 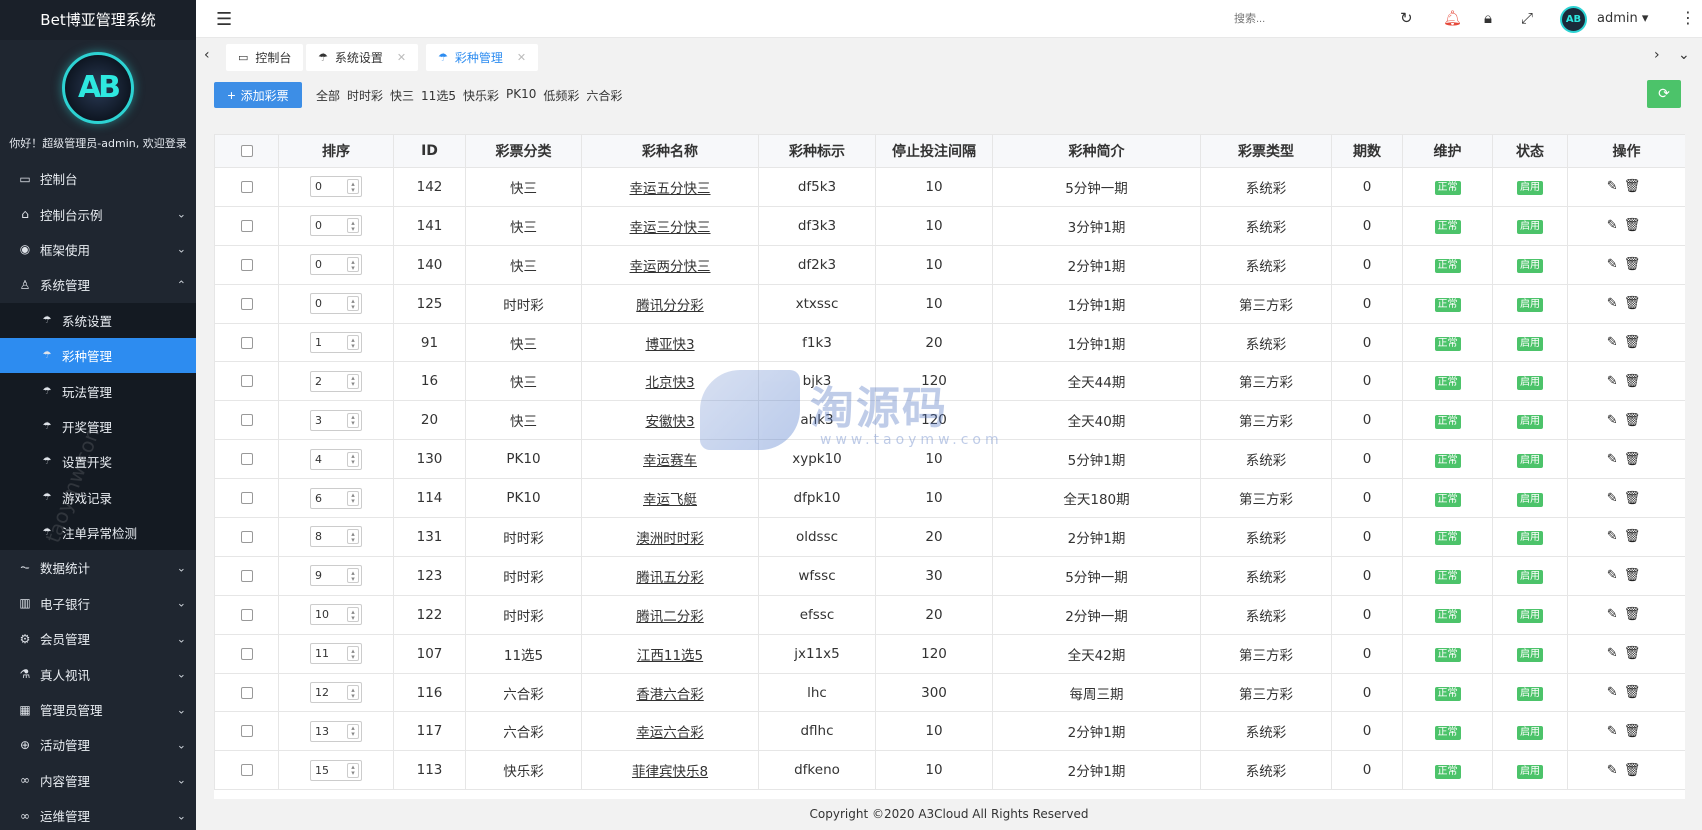 What do you see at coordinates (98, 814) in the screenshot?
I see `sidebar-item: ∞ 运维管理 ⌄` at bounding box center [98, 814].